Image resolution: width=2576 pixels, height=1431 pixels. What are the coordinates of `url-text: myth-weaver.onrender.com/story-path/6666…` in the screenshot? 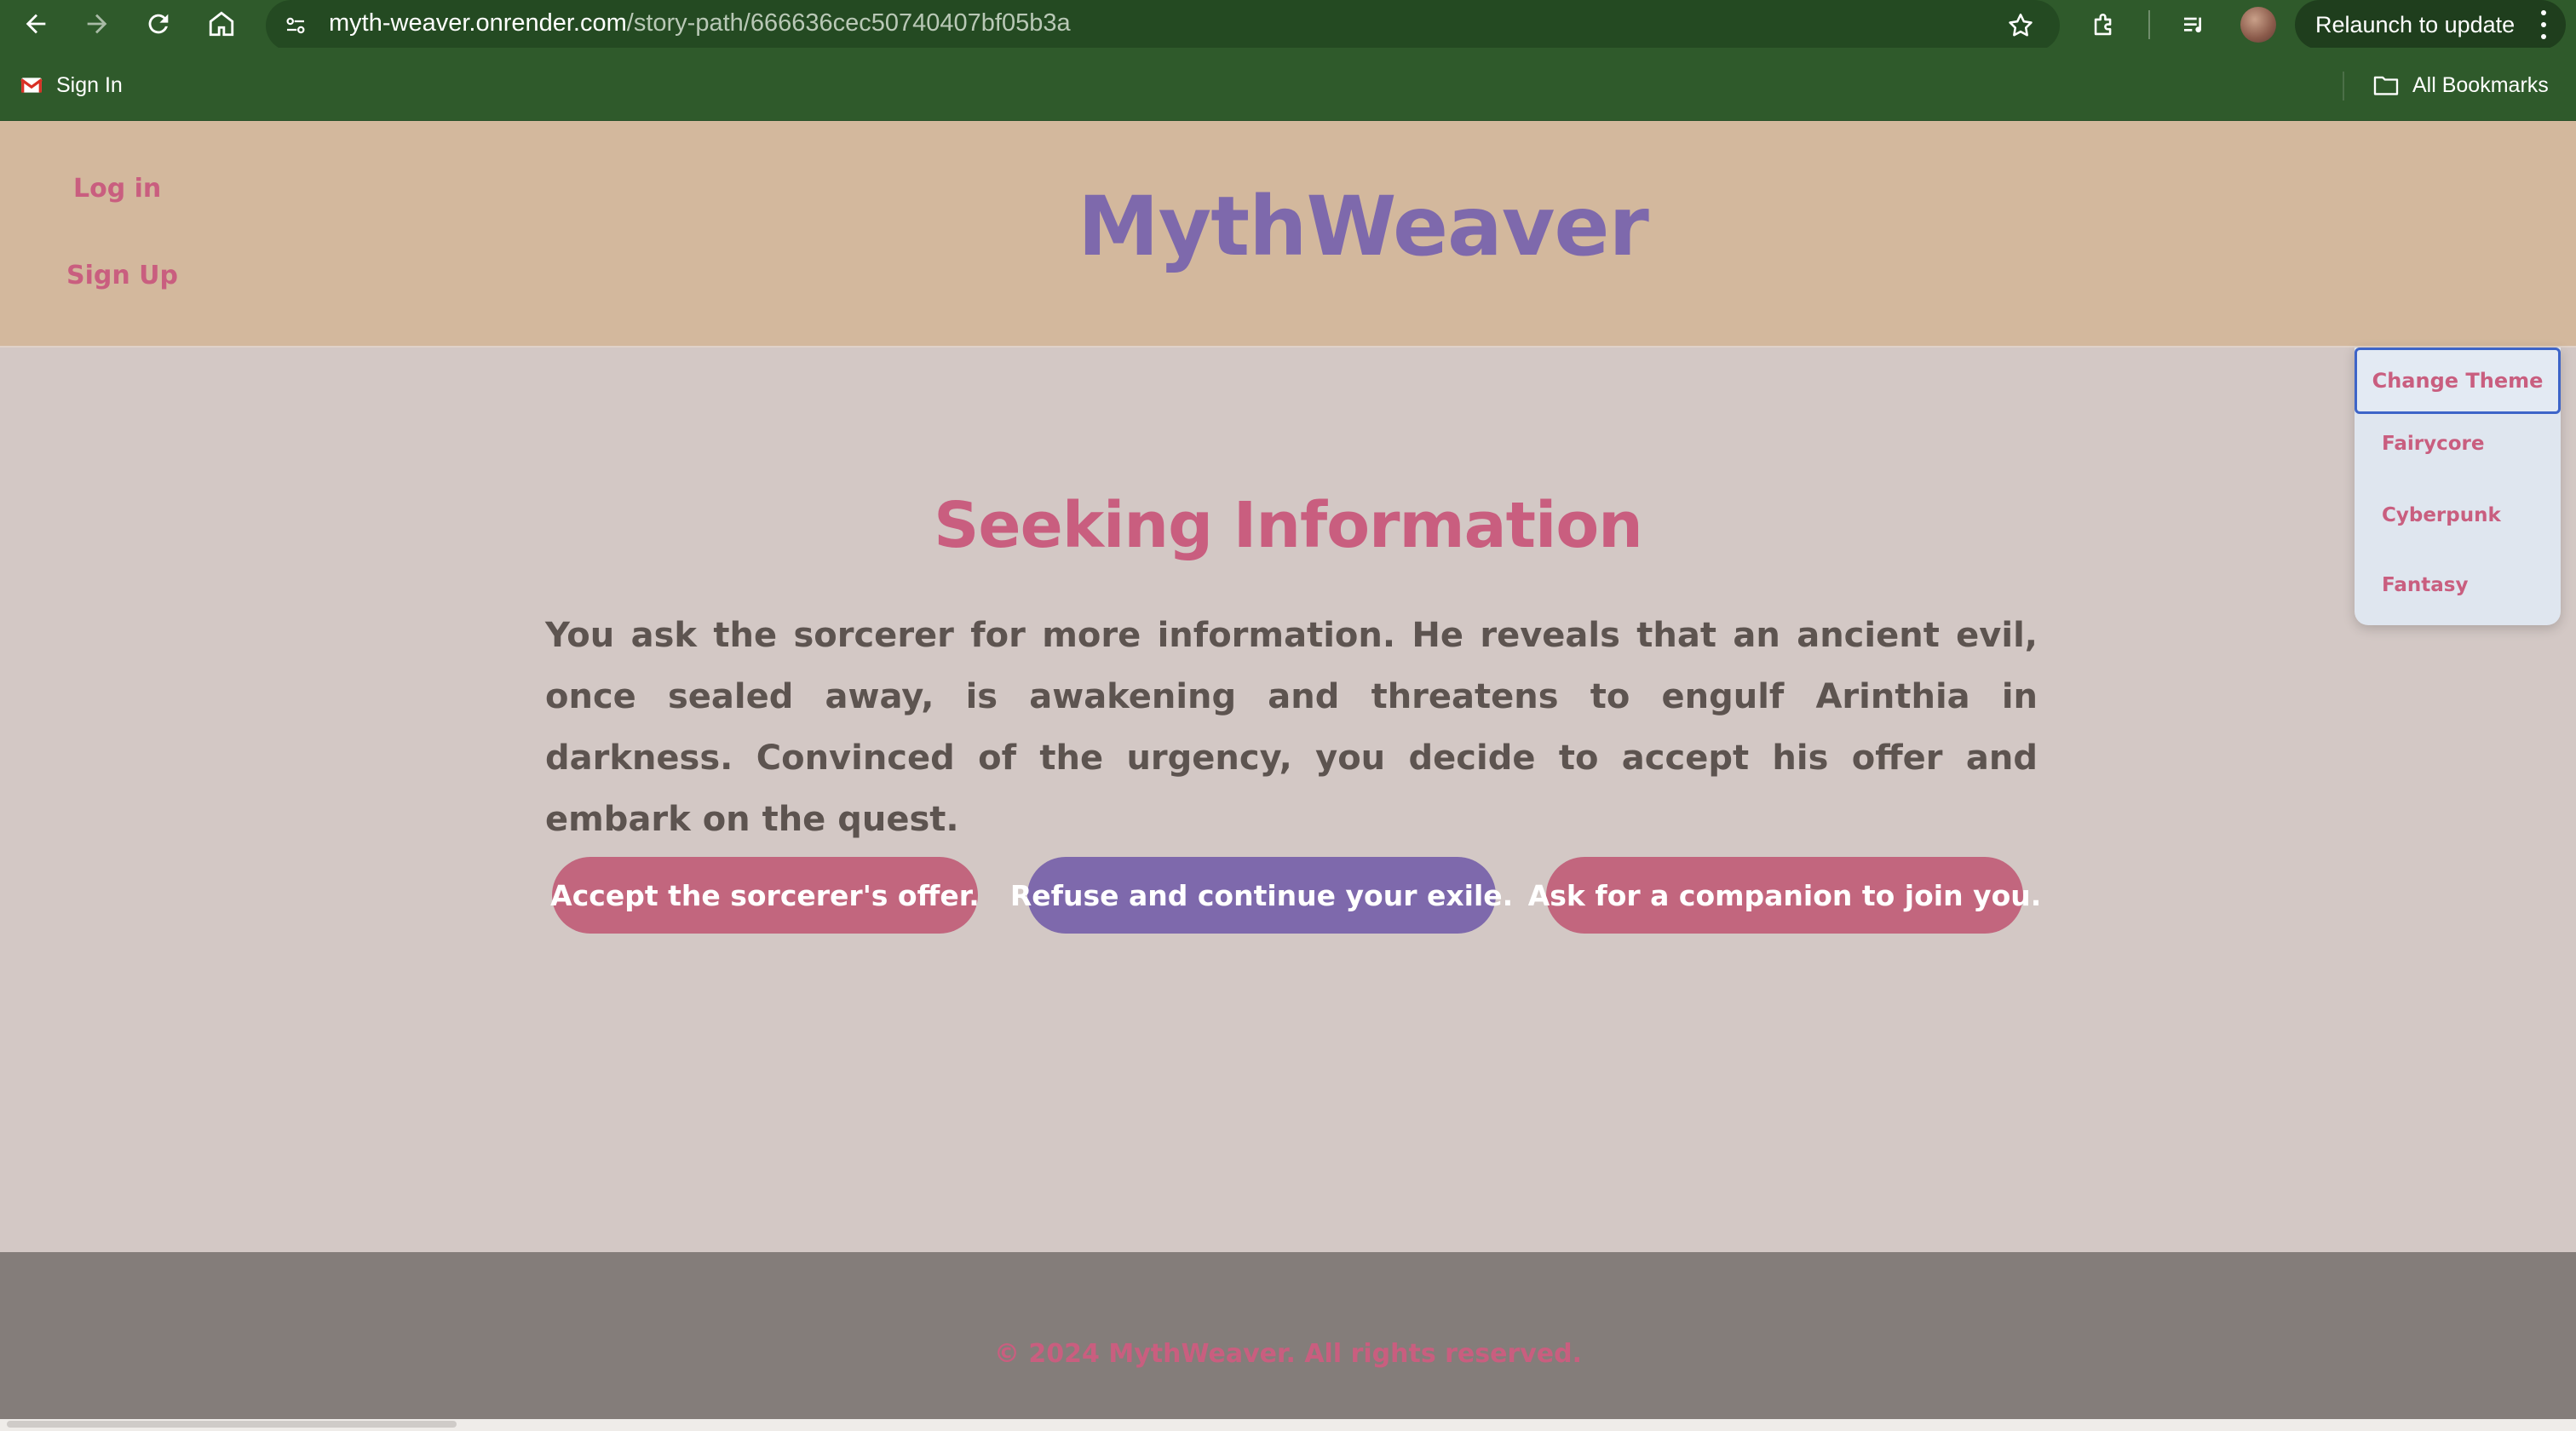 It's located at (700, 23).